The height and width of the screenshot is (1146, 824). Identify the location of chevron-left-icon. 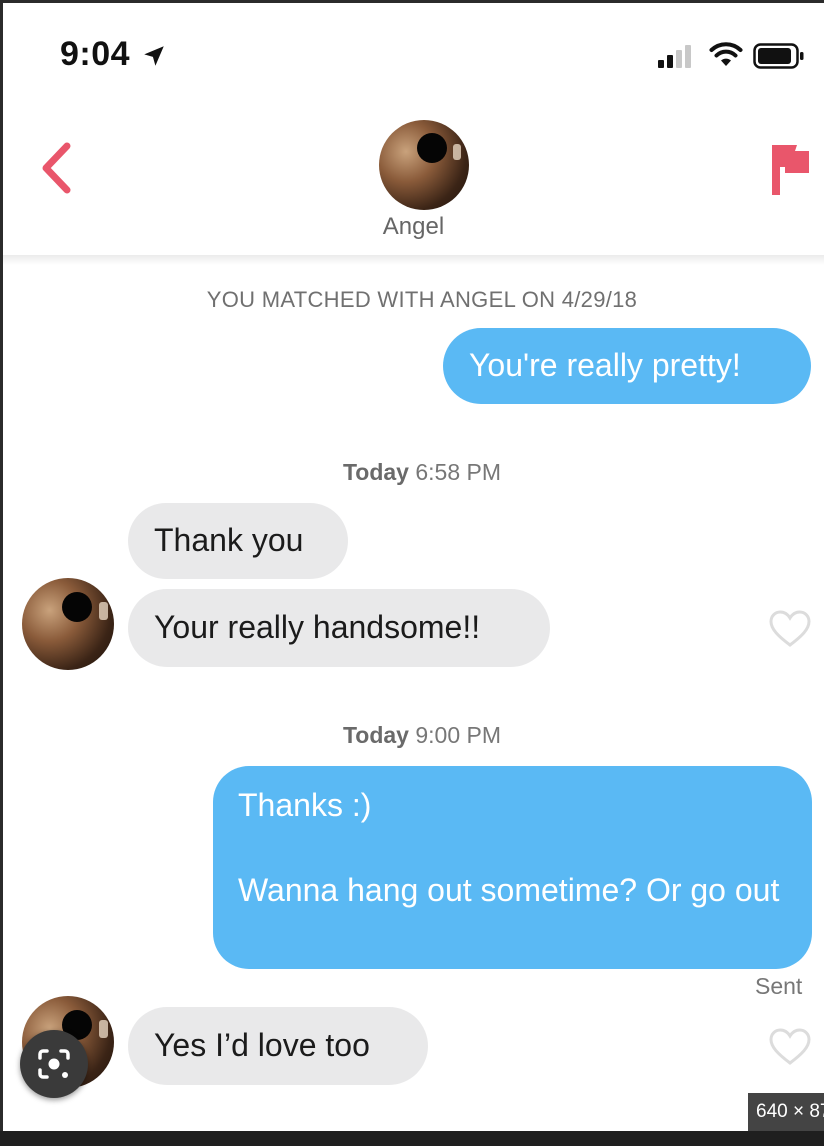
(56, 168).